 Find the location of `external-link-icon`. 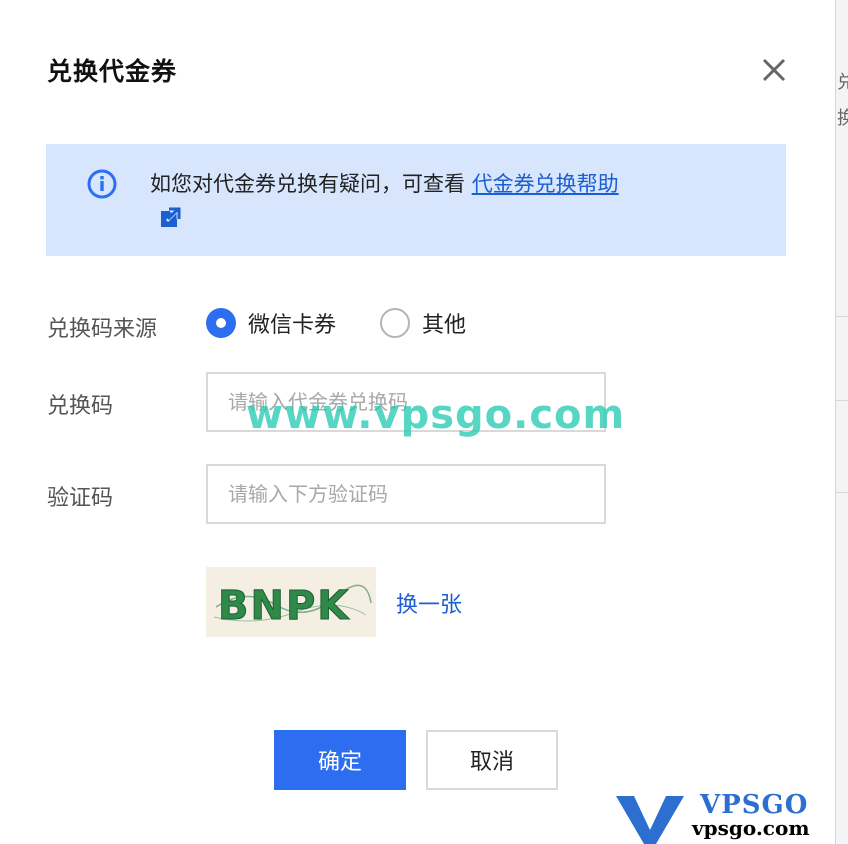

external-link-icon is located at coordinates (170, 218).